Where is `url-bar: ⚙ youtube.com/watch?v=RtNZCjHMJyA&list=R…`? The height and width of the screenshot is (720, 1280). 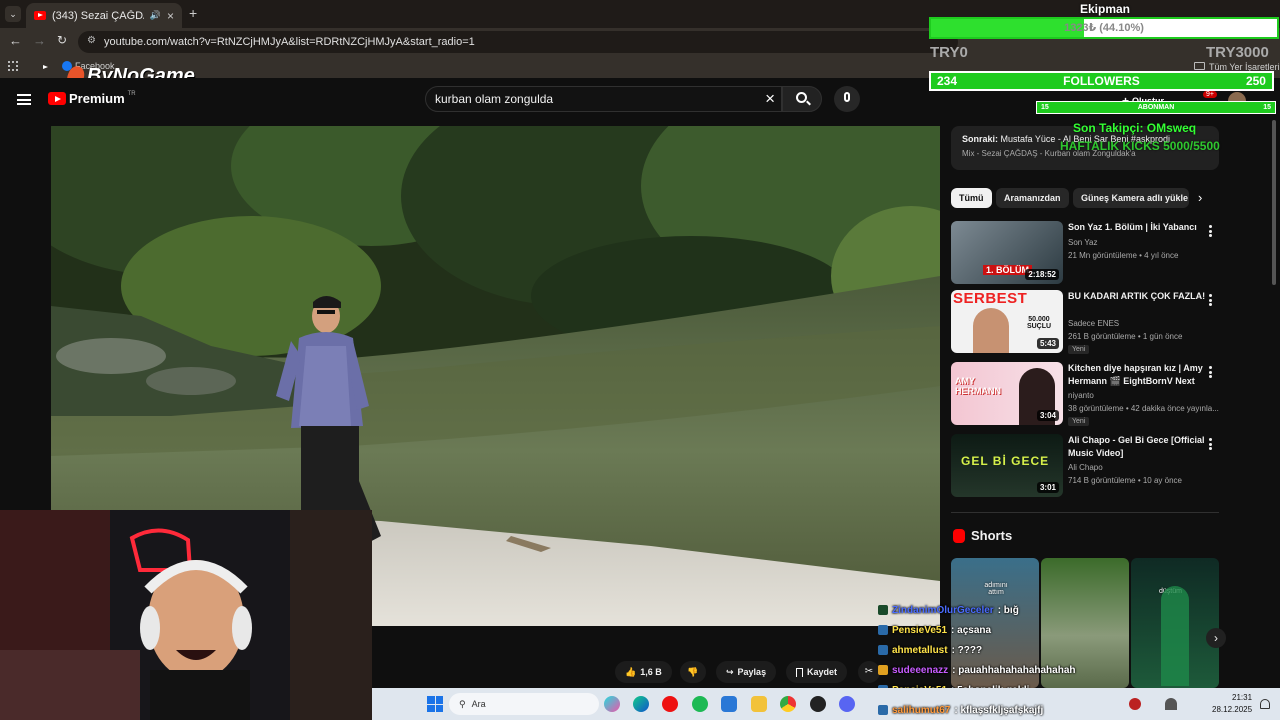 url-bar: ⚙ youtube.com/watch?v=RtNZCjHMJyA&list=R… is located at coordinates (518, 42).